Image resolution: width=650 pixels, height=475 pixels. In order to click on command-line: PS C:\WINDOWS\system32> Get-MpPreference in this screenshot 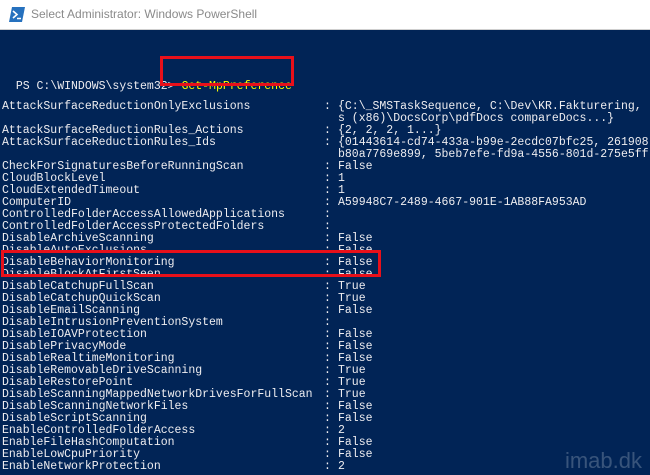, I will do `click(147, 79)`.